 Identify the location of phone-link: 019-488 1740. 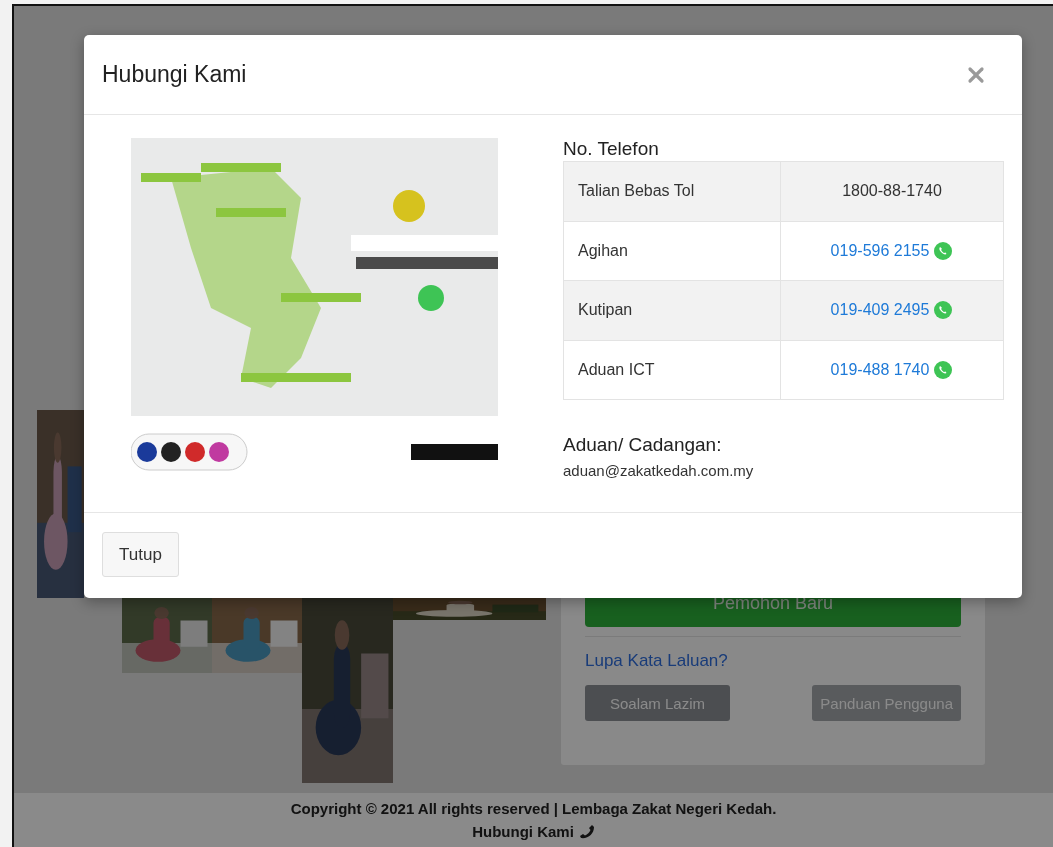
(880, 369).